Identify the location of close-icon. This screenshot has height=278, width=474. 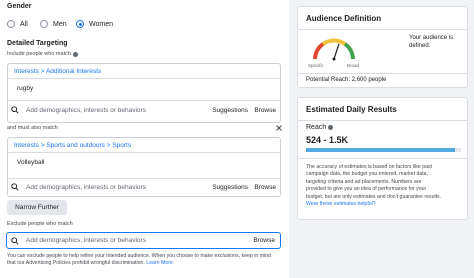
(279, 128).